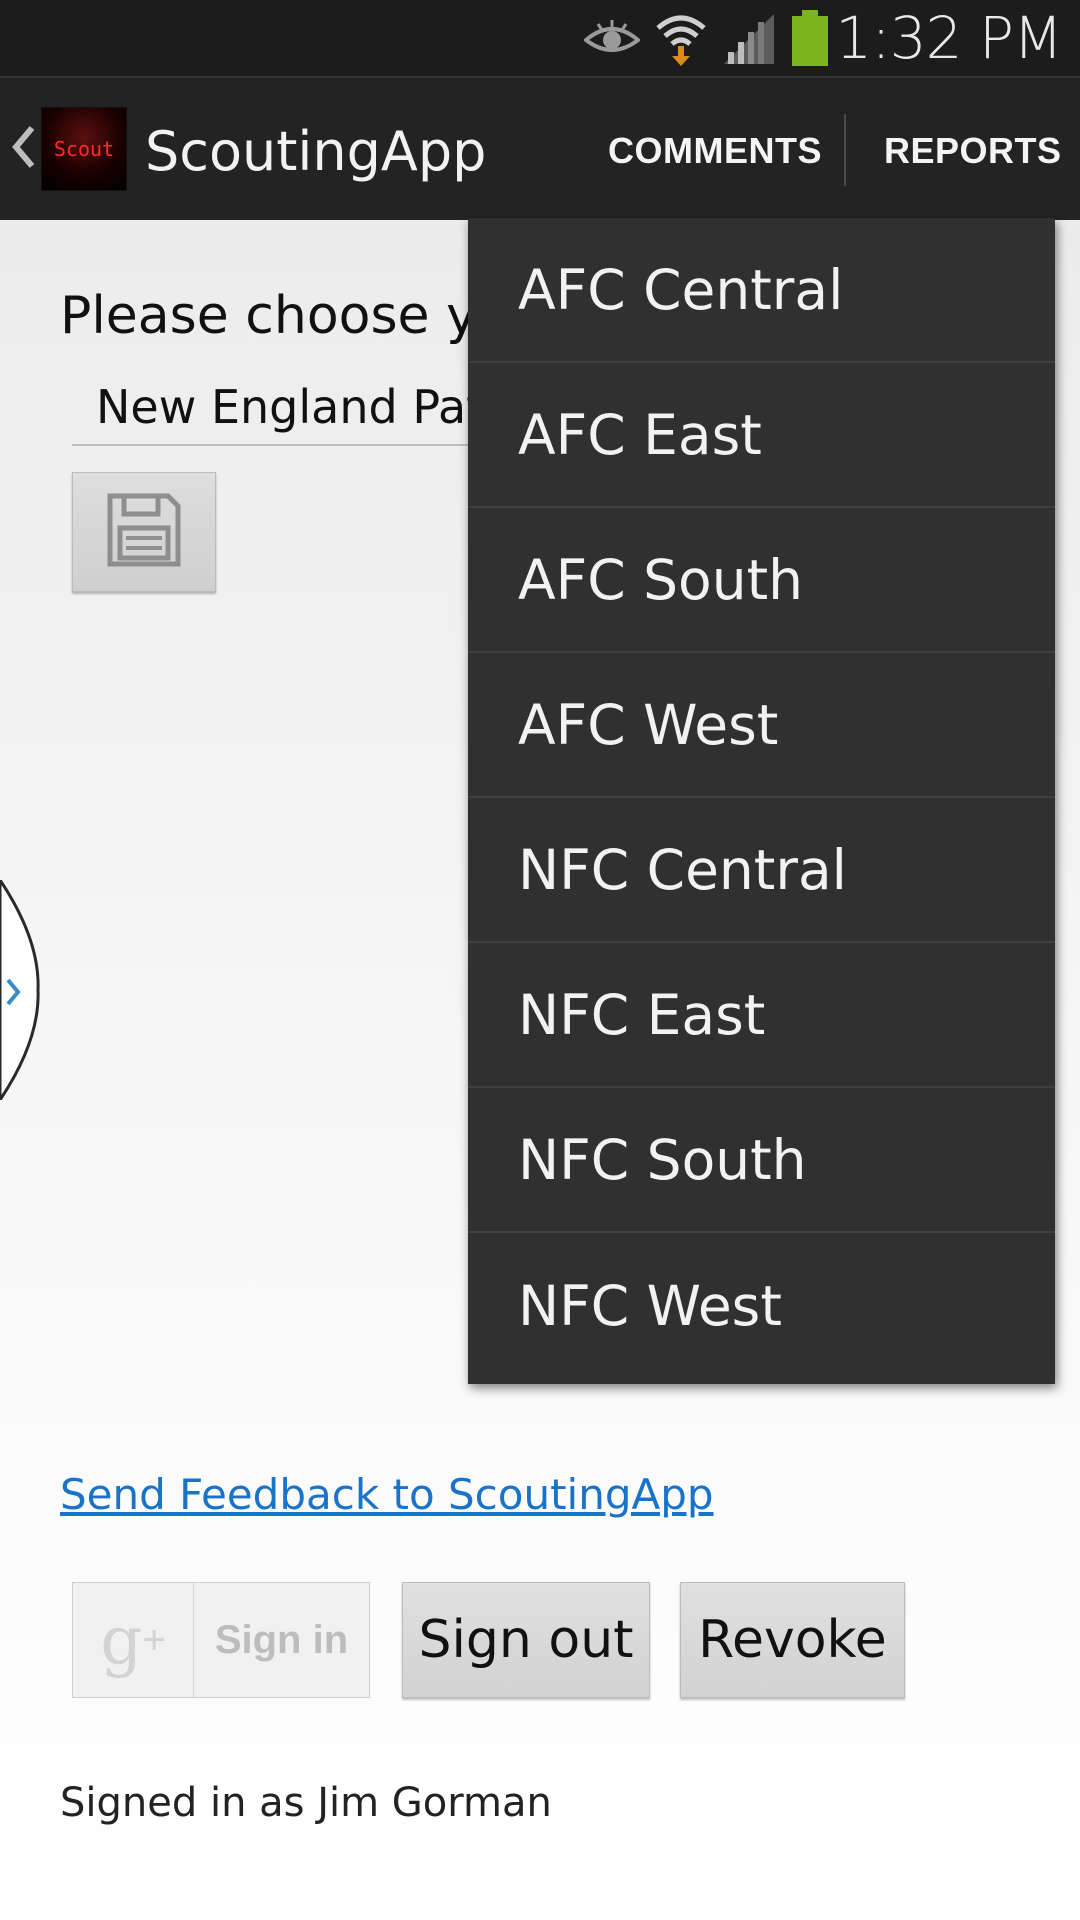  What do you see at coordinates (792, 1640) in the screenshot?
I see `revoke-button: Revoke` at bounding box center [792, 1640].